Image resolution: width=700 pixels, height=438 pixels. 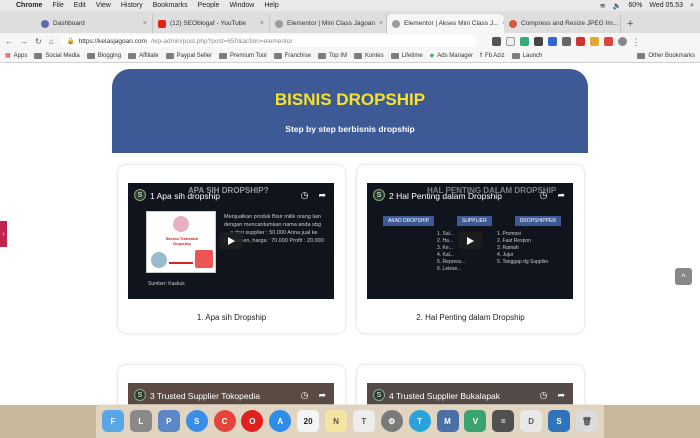 What do you see at coordinates (9, 41) in the screenshot?
I see `back-icon: ←` at bounding box center [9, 41].